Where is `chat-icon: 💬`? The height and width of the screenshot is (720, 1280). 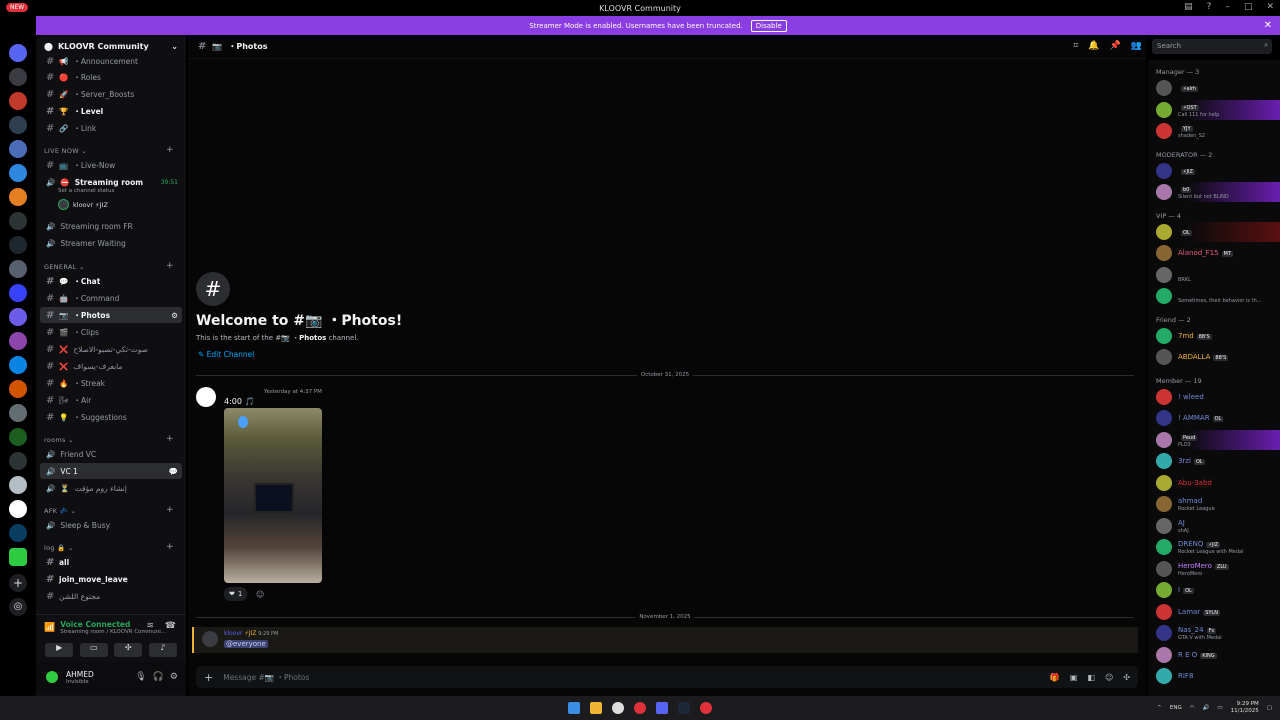 chat-icon: 💬 is located at coordinates (173, 471).